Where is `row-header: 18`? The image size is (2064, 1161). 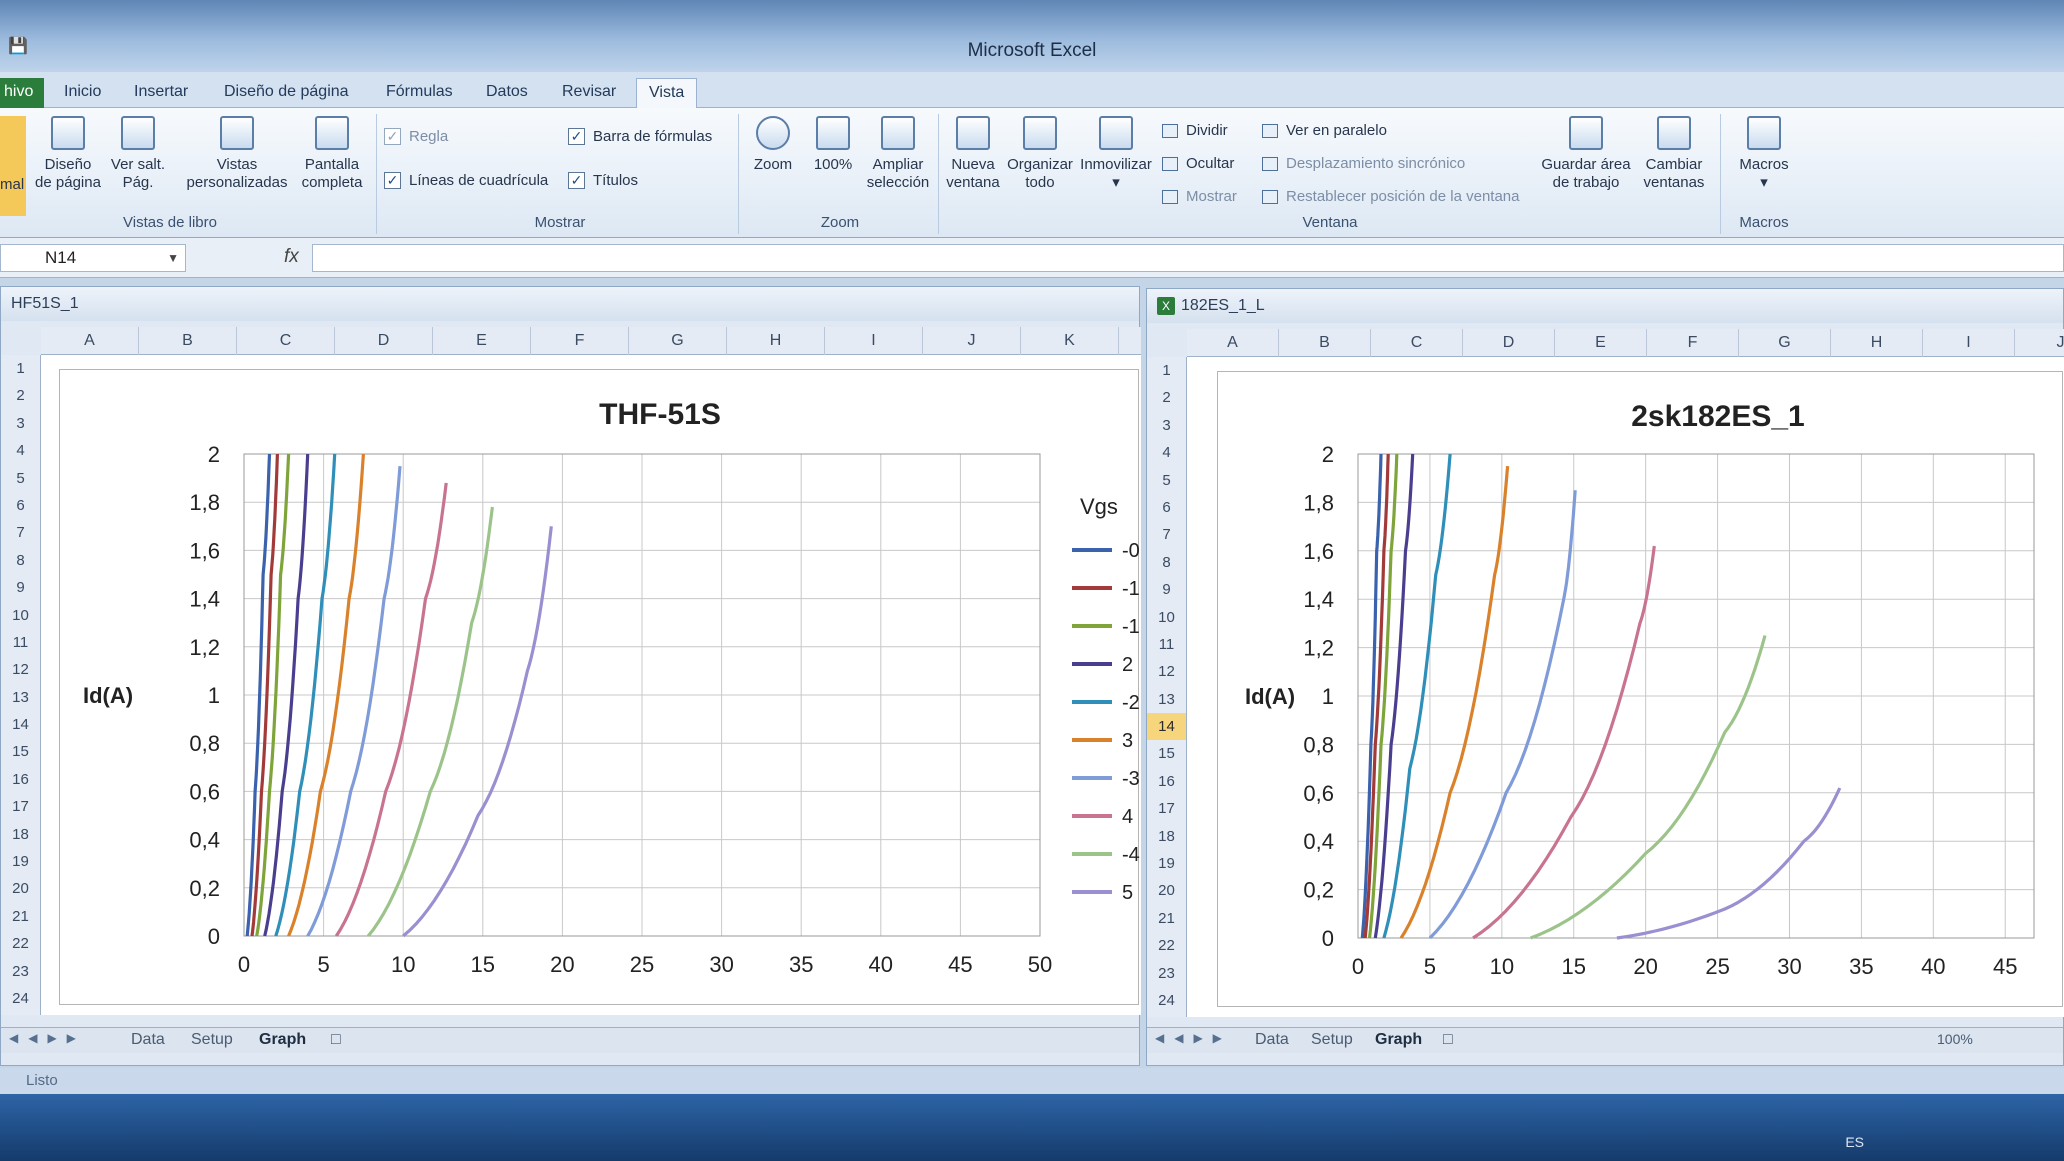
row-header: 18 is located at coordinates (20, 834).